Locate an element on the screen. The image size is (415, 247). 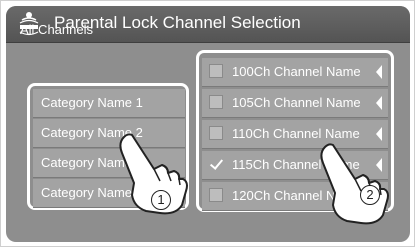
callout-number-2: 2 is located at coordinates (370, 195).